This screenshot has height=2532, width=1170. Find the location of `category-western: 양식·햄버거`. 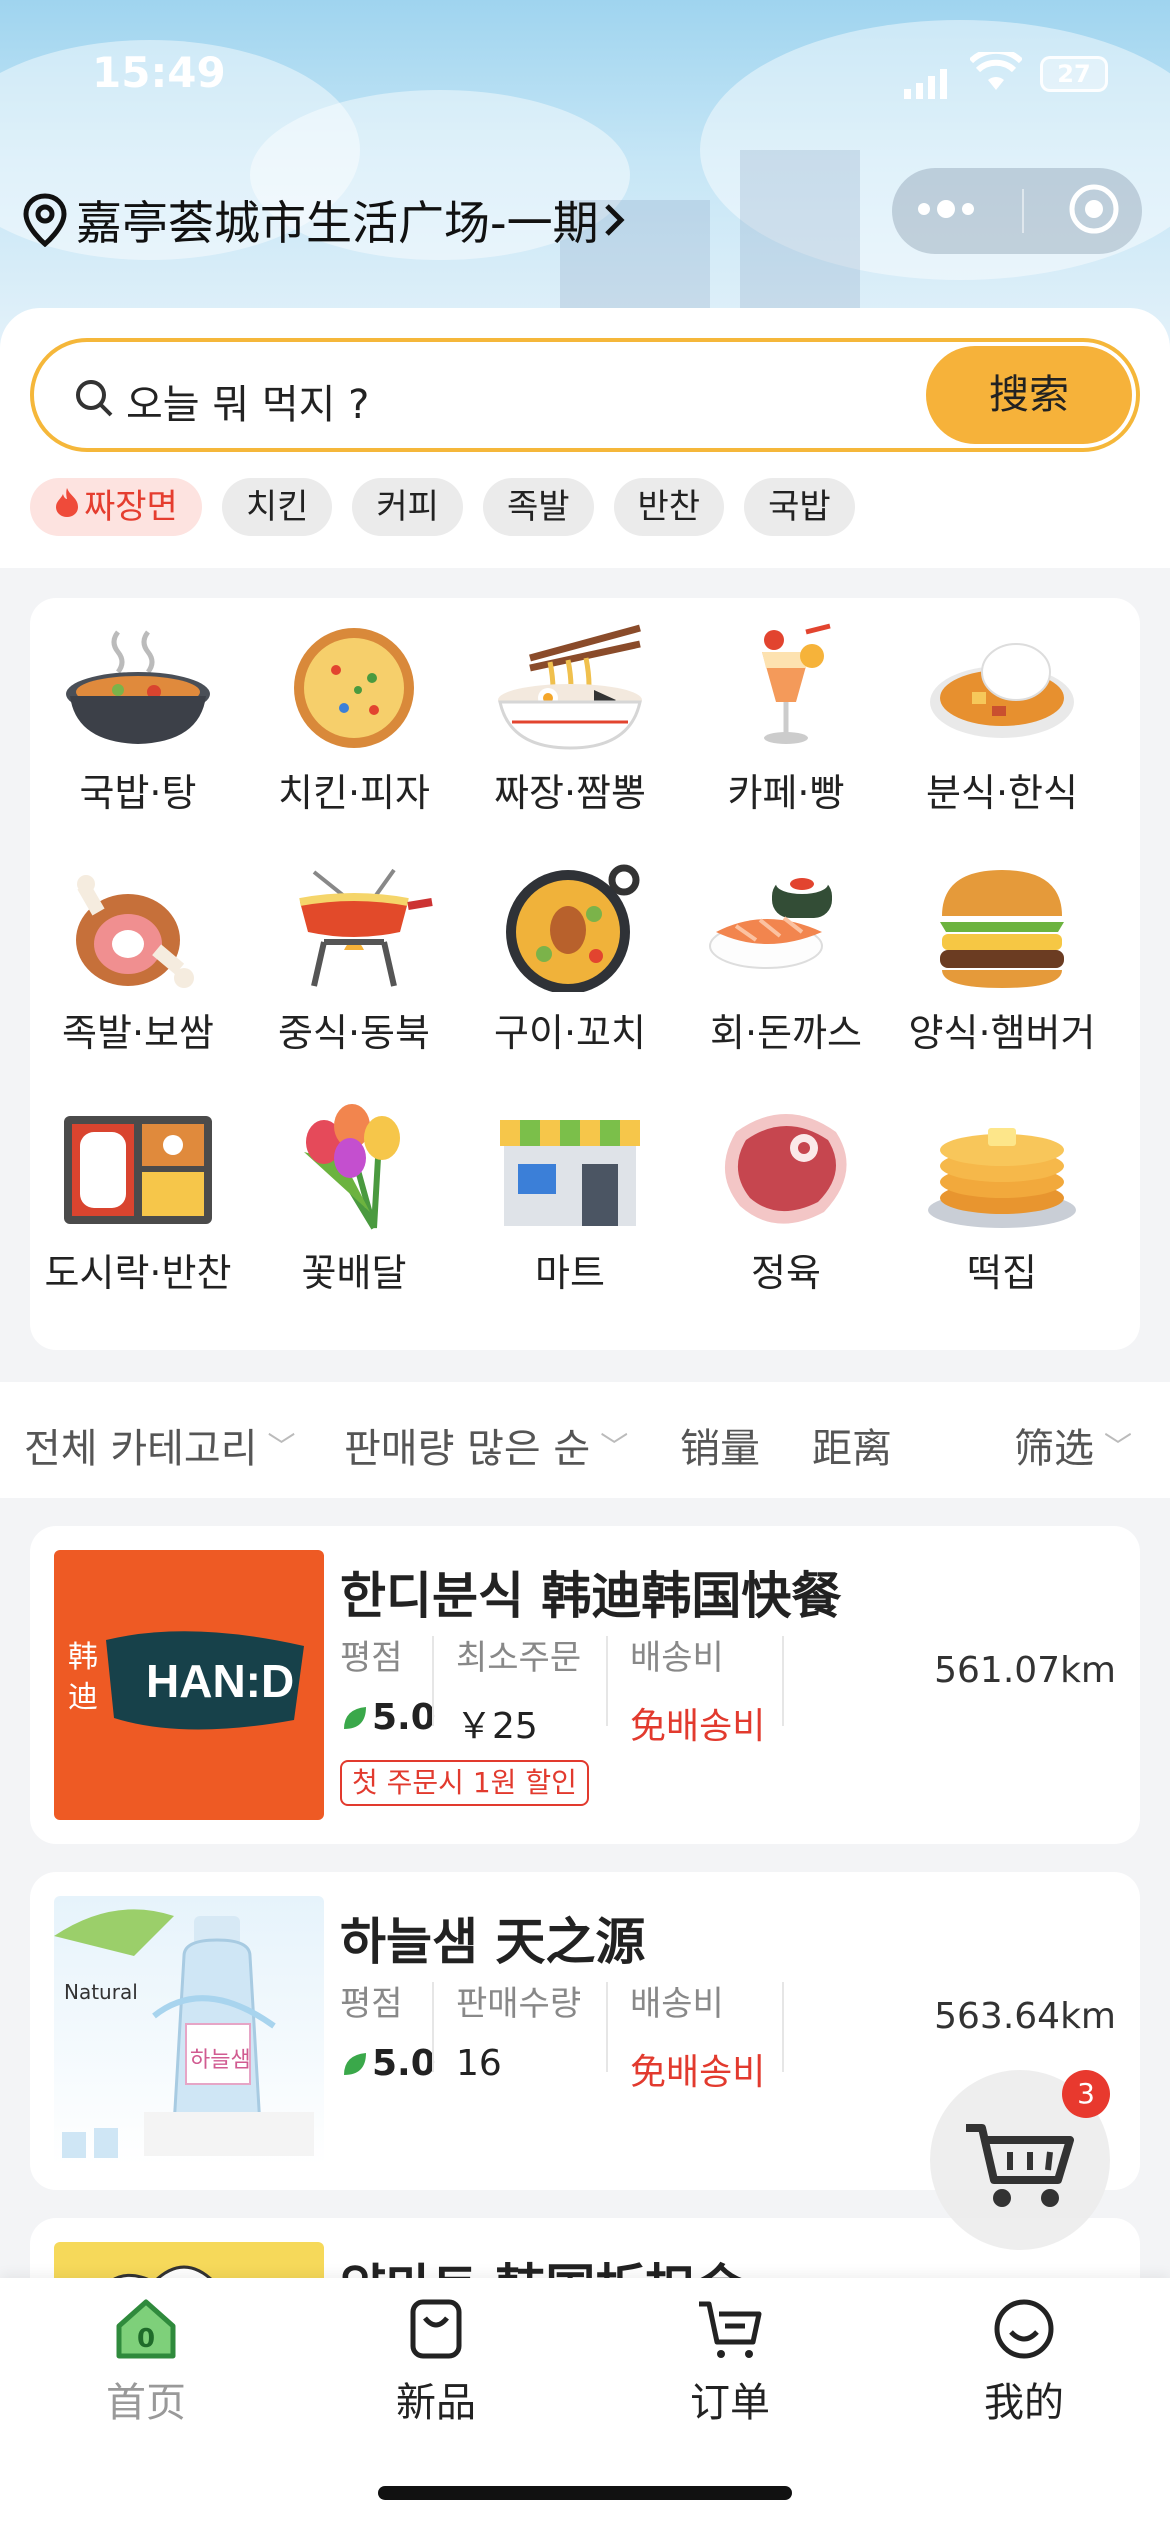

category-western: 양식·햄버거 is located at coordinates (1002, 948).